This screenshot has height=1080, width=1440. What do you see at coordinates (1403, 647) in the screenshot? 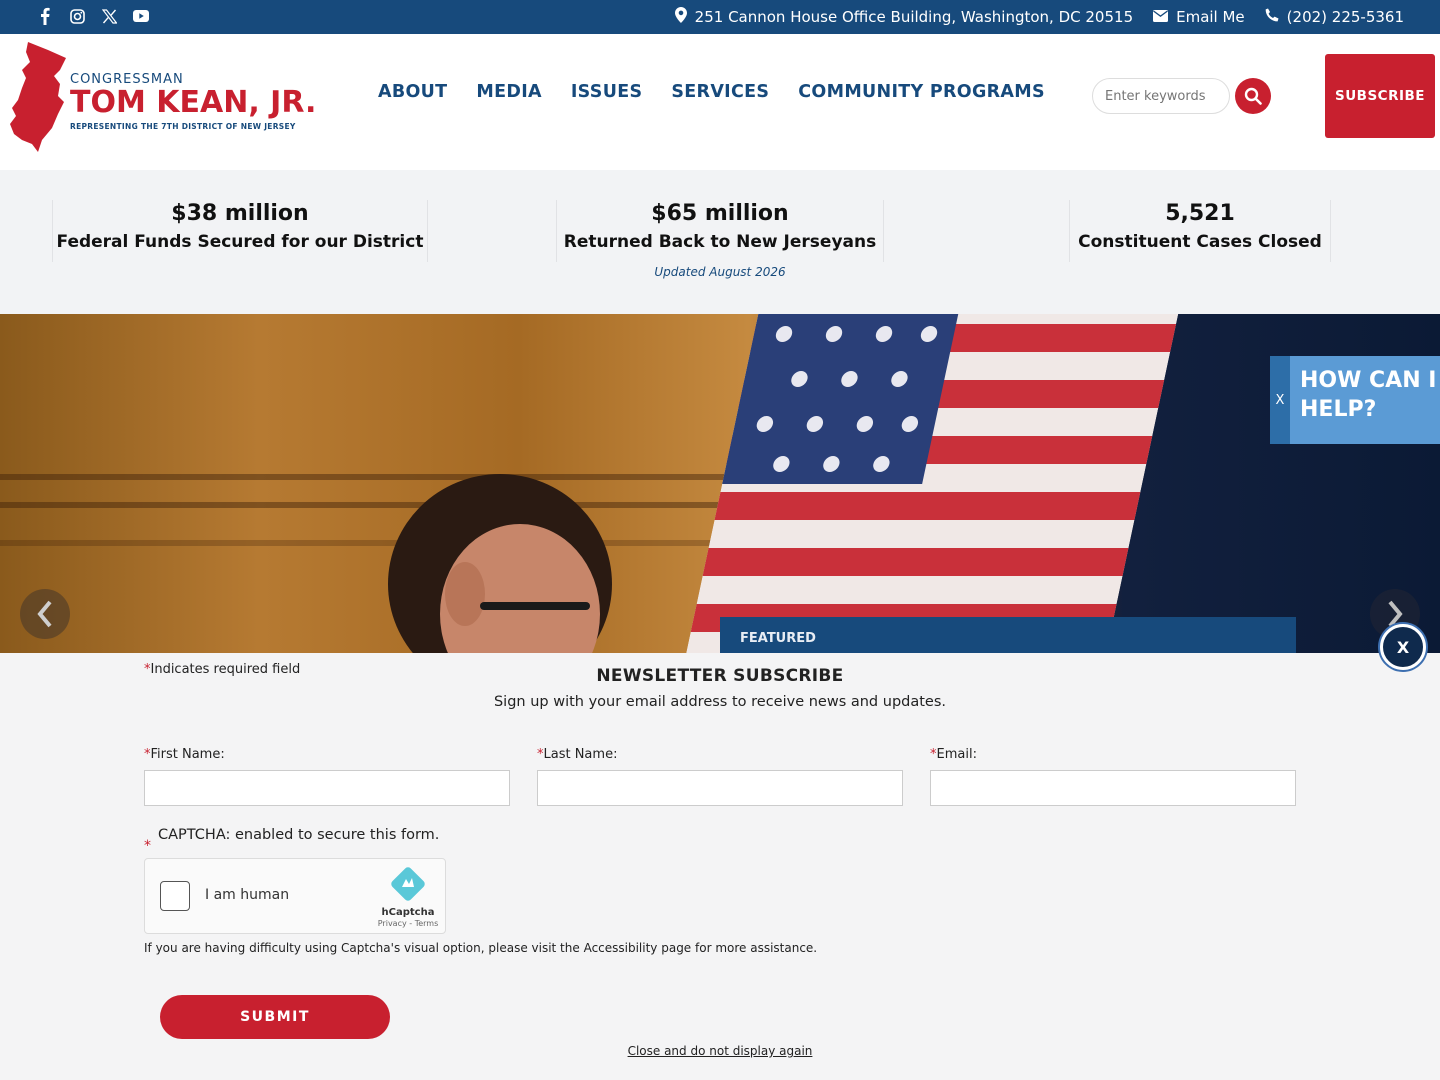
I see `newsletter-close-button: X` at bounding box center [1403, 647].